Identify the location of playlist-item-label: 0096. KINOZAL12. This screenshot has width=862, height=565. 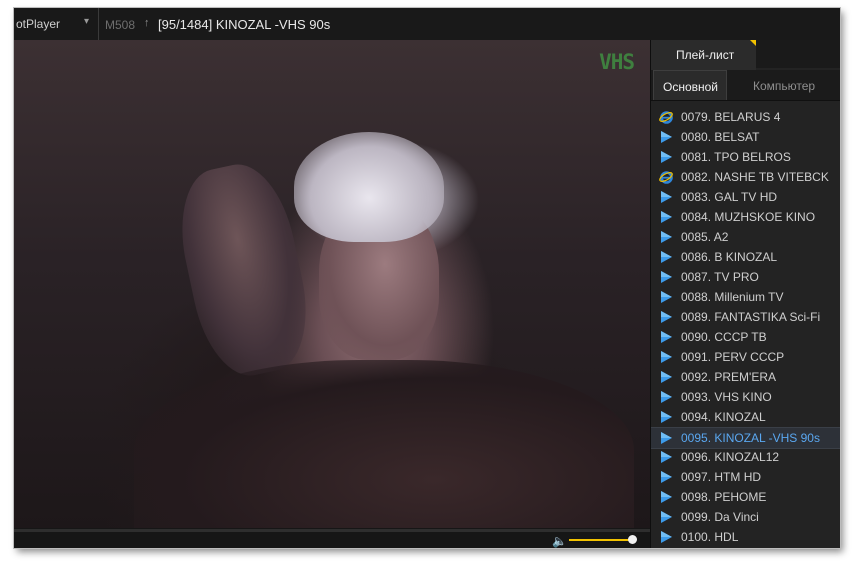
(730, 457).